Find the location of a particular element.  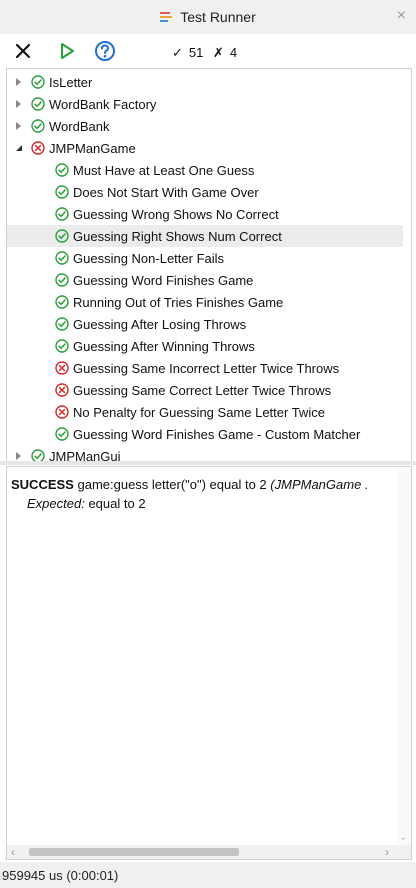

test-label: Guessing Right Shows Num Correct is located at coordinates (177, 236).